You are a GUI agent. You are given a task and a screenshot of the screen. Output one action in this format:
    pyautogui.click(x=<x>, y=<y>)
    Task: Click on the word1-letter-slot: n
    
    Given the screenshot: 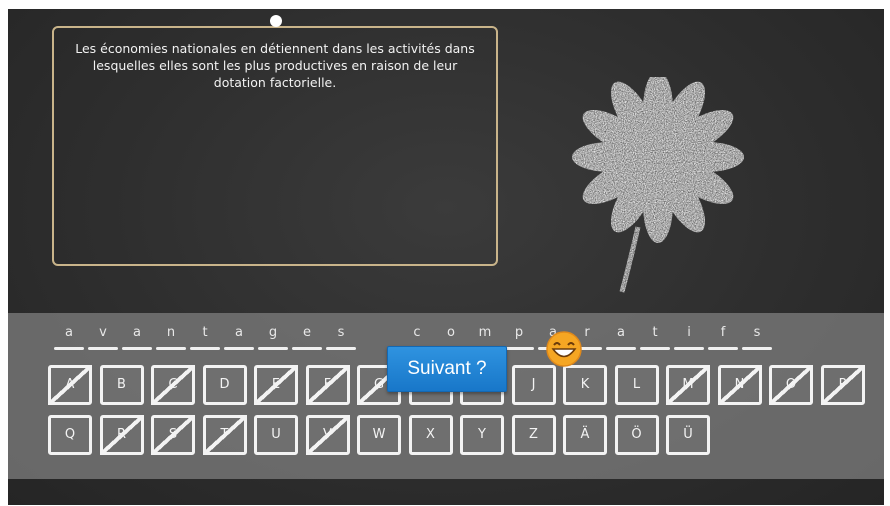 What is the action you would take?
    pyautogui.click(x=171, y=337)
    